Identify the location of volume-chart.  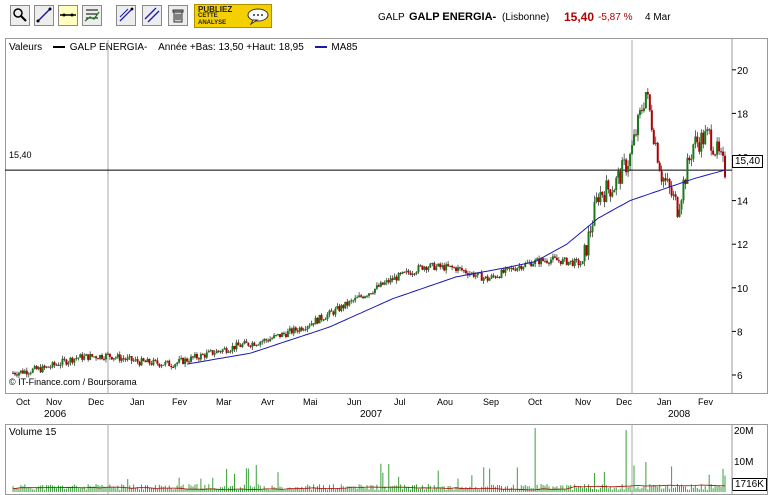
(372, 459).